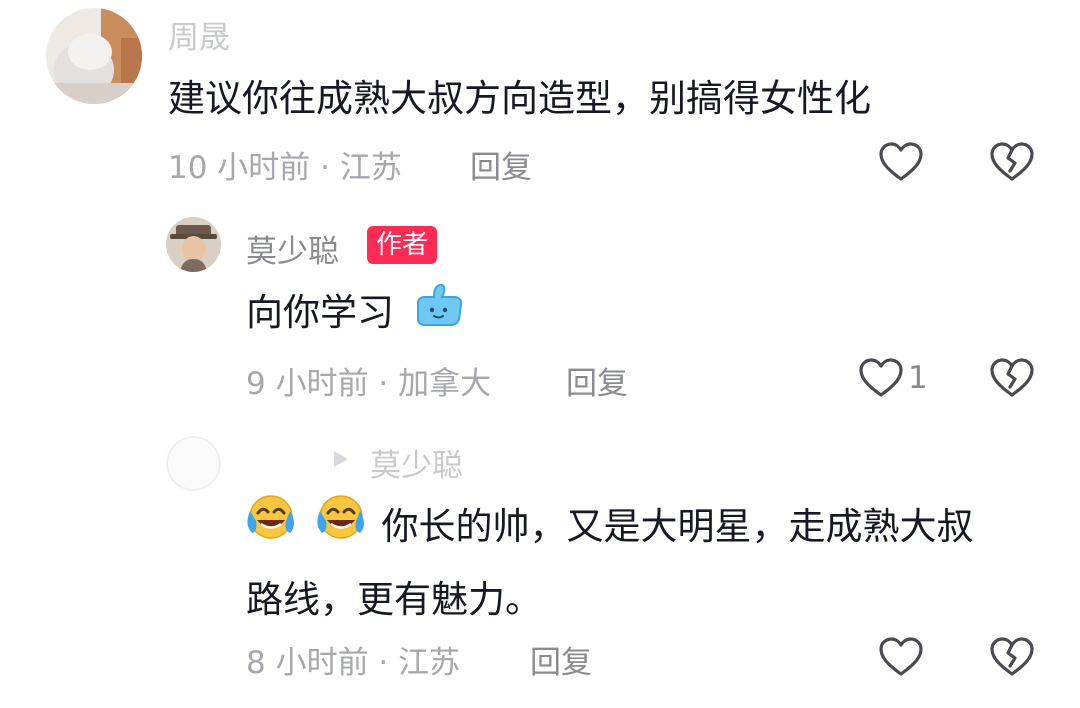 The width and height of the screenshot is (1080, 708). I want to click on comment-author: 周晟, so click(199, 34).